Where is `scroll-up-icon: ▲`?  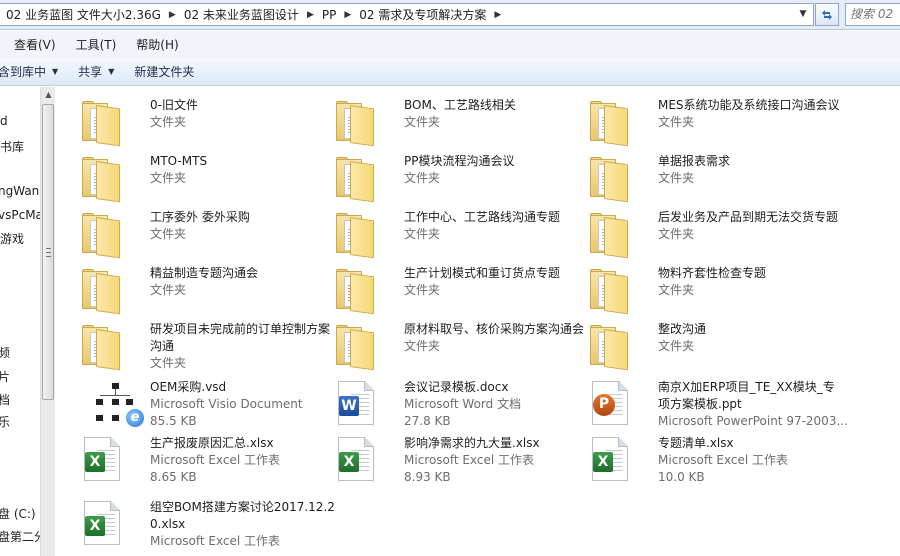
scroll-up-icon: ▲ is located at coordinates (48, 95).